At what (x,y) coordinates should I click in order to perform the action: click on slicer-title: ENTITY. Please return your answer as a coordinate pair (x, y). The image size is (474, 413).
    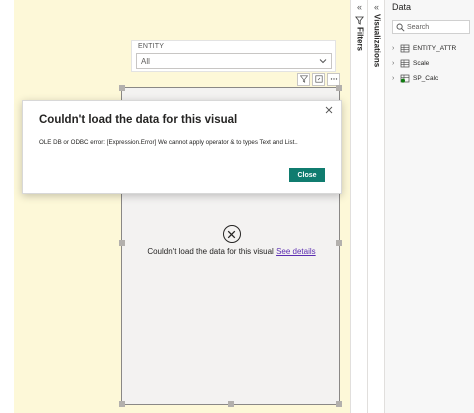
    Looking at the image, I should click on (151, 46).